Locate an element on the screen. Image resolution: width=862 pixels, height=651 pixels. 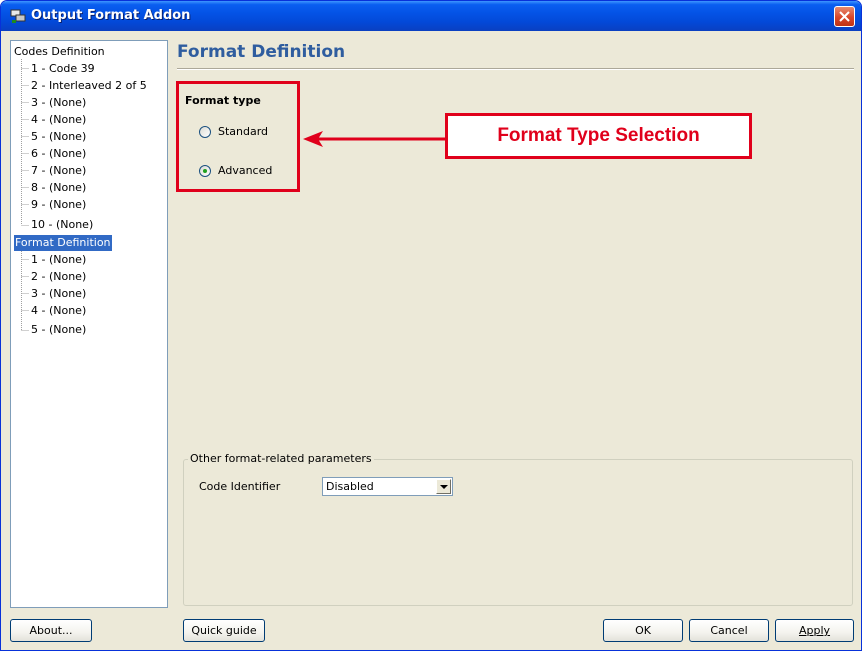
annotation-arrow-icon is located at coordinates (374, 139).